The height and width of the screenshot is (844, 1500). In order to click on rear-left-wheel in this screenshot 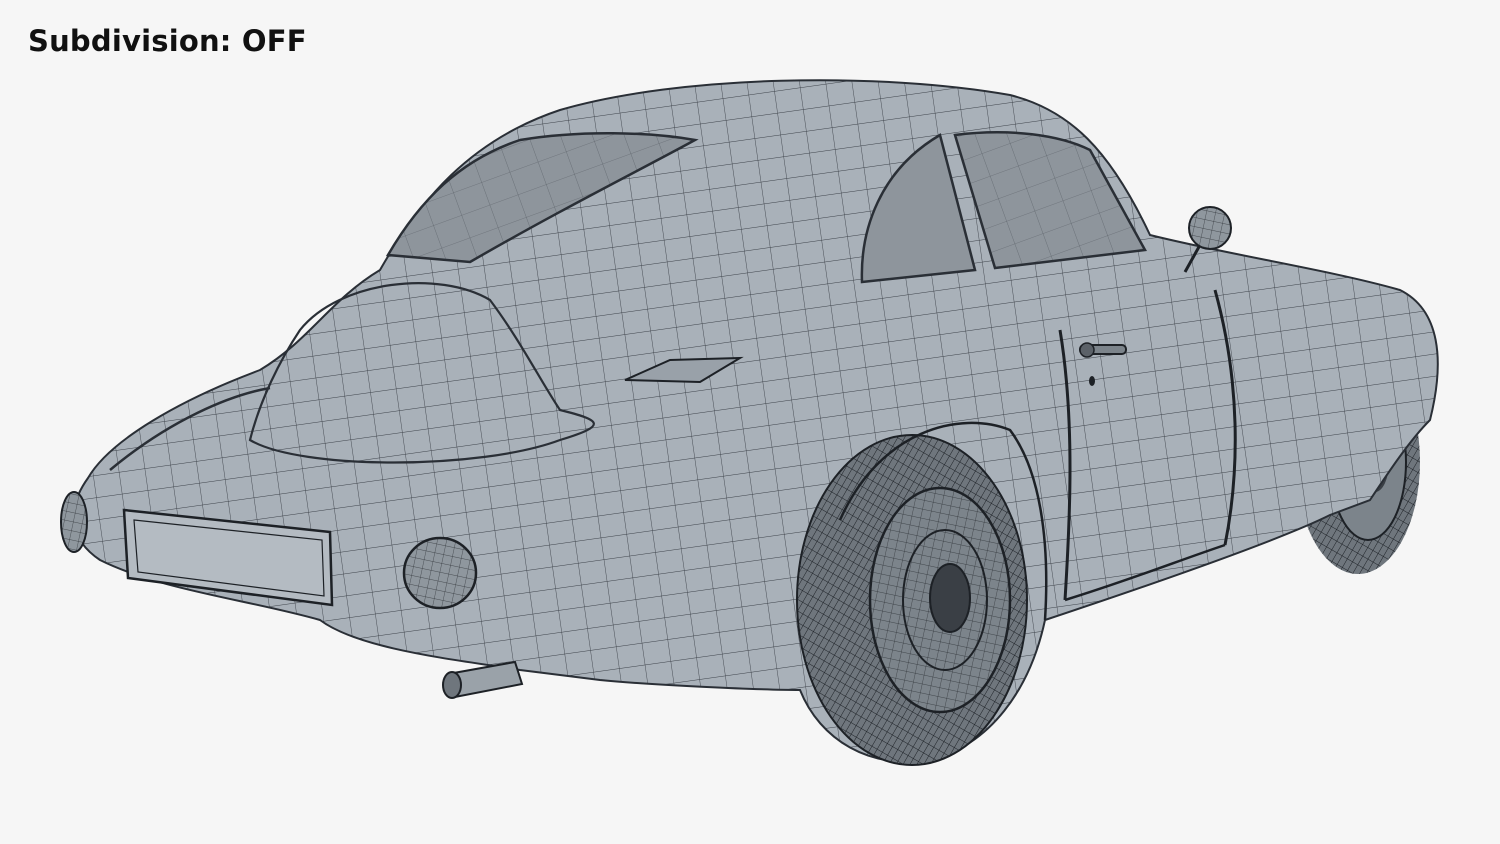, I will do `click(912, 600)`.